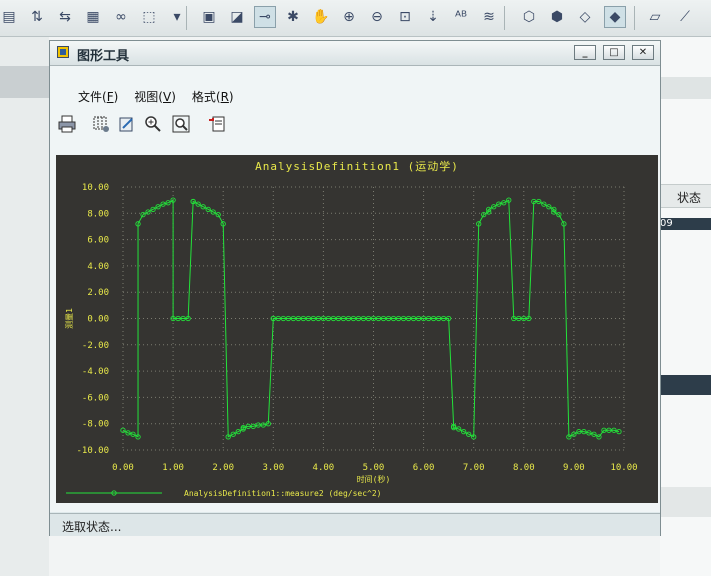  I want to click on right-panel-selected-row, so click(685, 385).